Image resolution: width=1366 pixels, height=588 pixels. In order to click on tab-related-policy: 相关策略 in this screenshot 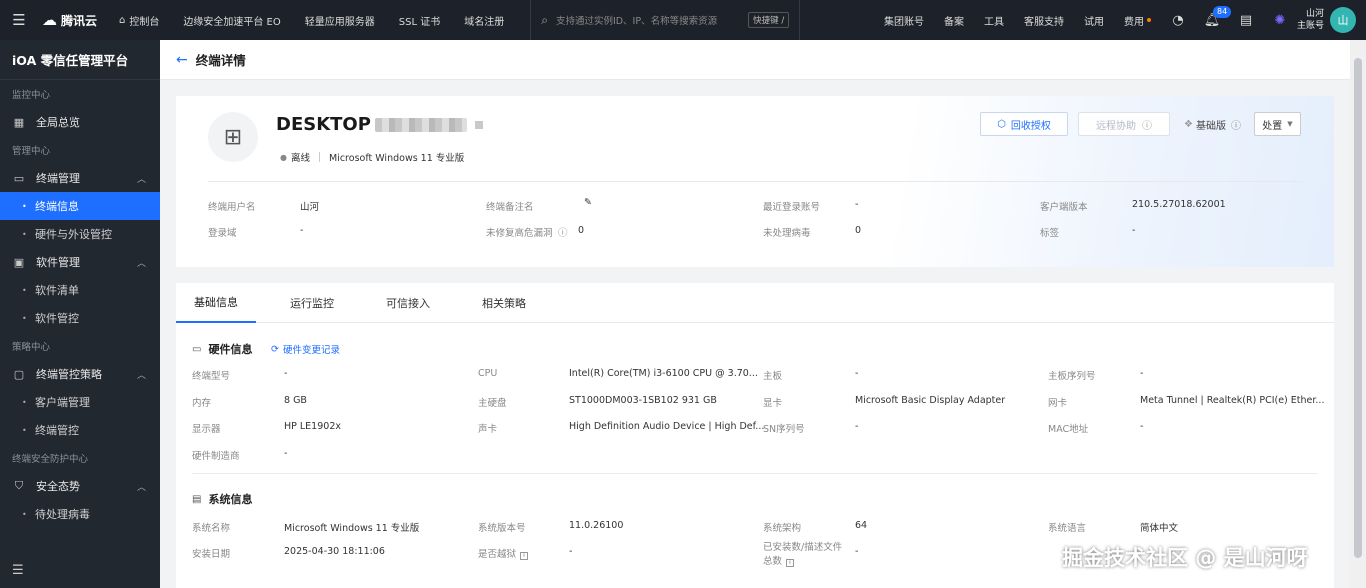, I will do `click(504, 303)`.